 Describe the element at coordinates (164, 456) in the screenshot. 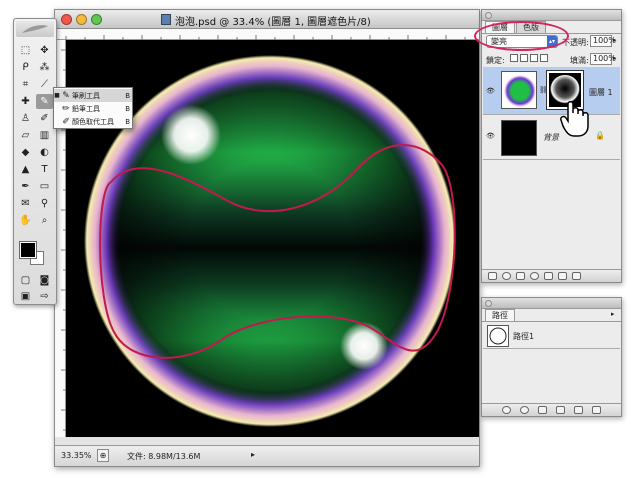

I see `file-size-info: 文件: 8.98M/13.6M` at that location.